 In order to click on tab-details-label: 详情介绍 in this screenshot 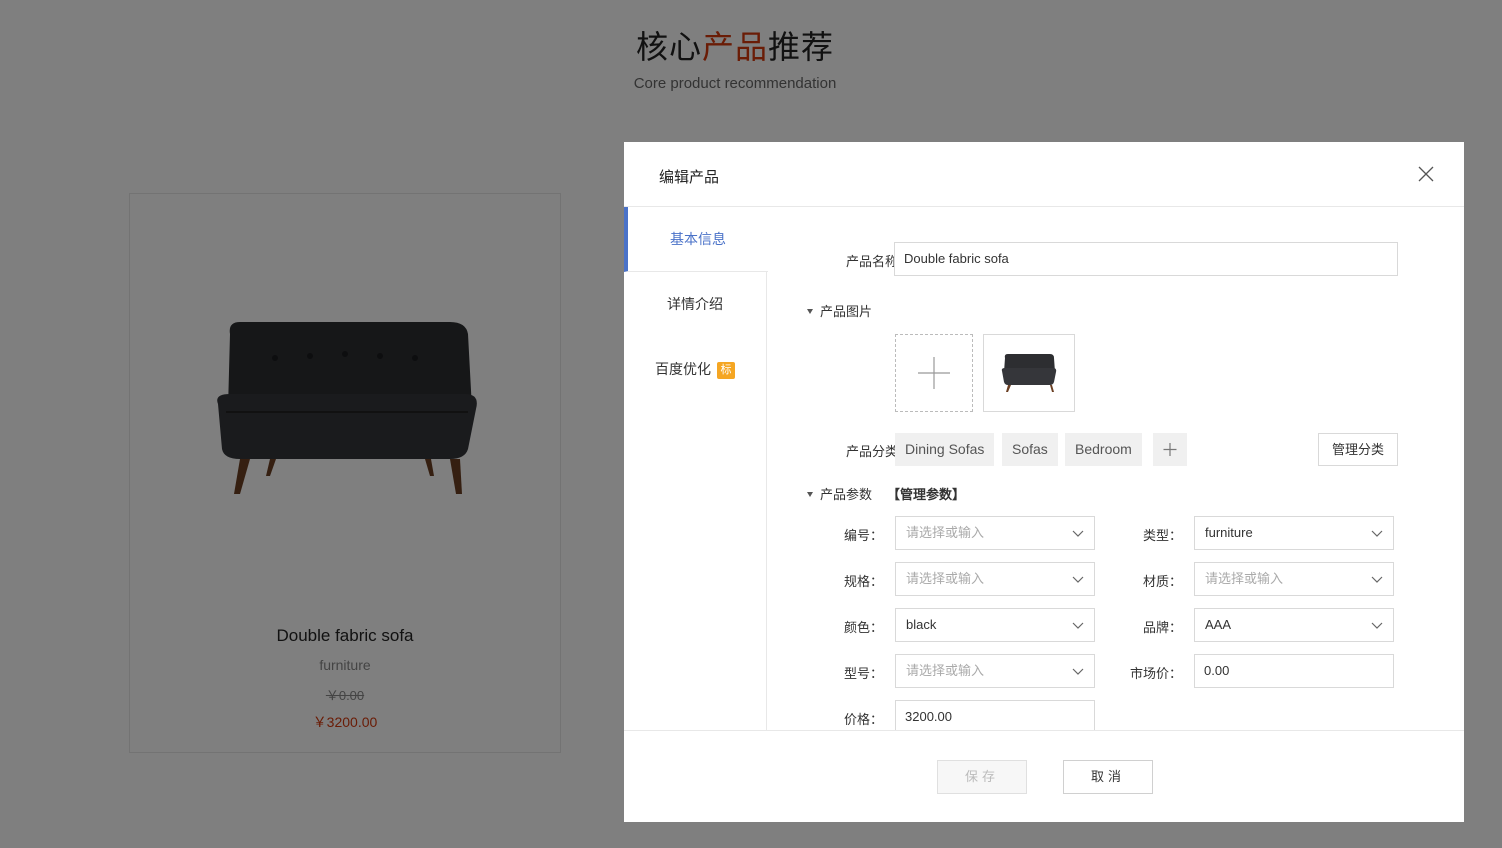, I will do `click(695, 304)`.